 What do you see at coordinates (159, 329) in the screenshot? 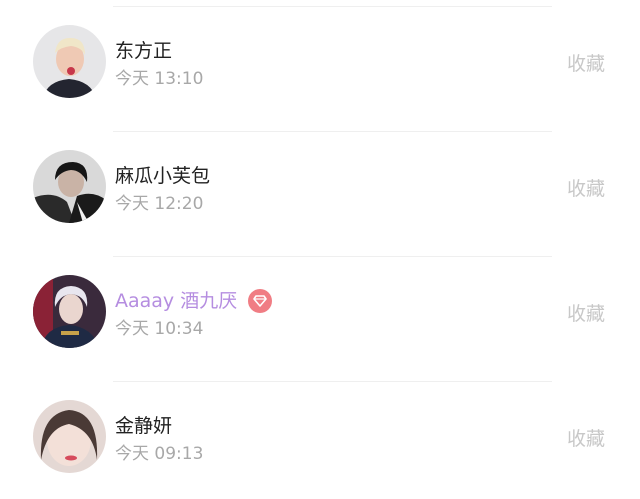
I see `timestamp: 今天 10:34` at bounding box center [159, 329].